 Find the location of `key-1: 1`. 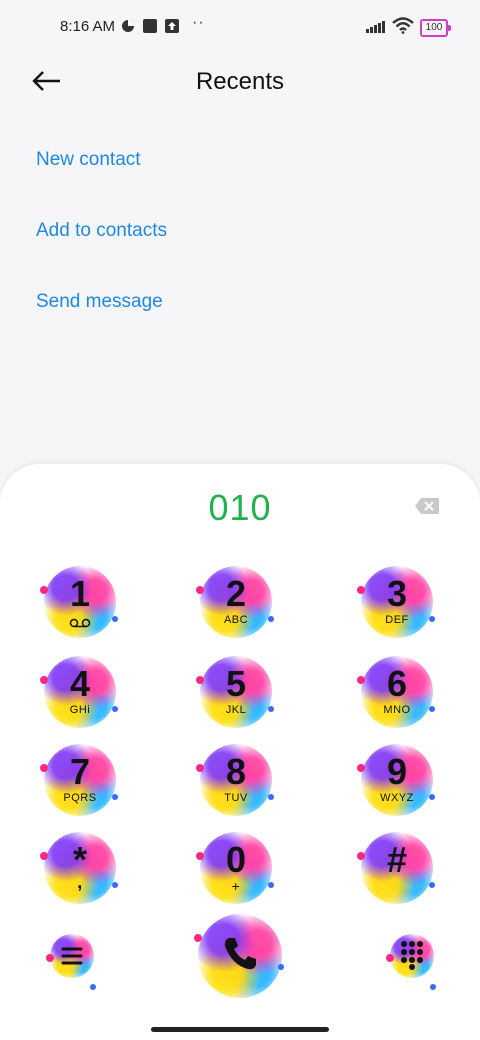

key-1: 1 is located at coordinates (80, 602).